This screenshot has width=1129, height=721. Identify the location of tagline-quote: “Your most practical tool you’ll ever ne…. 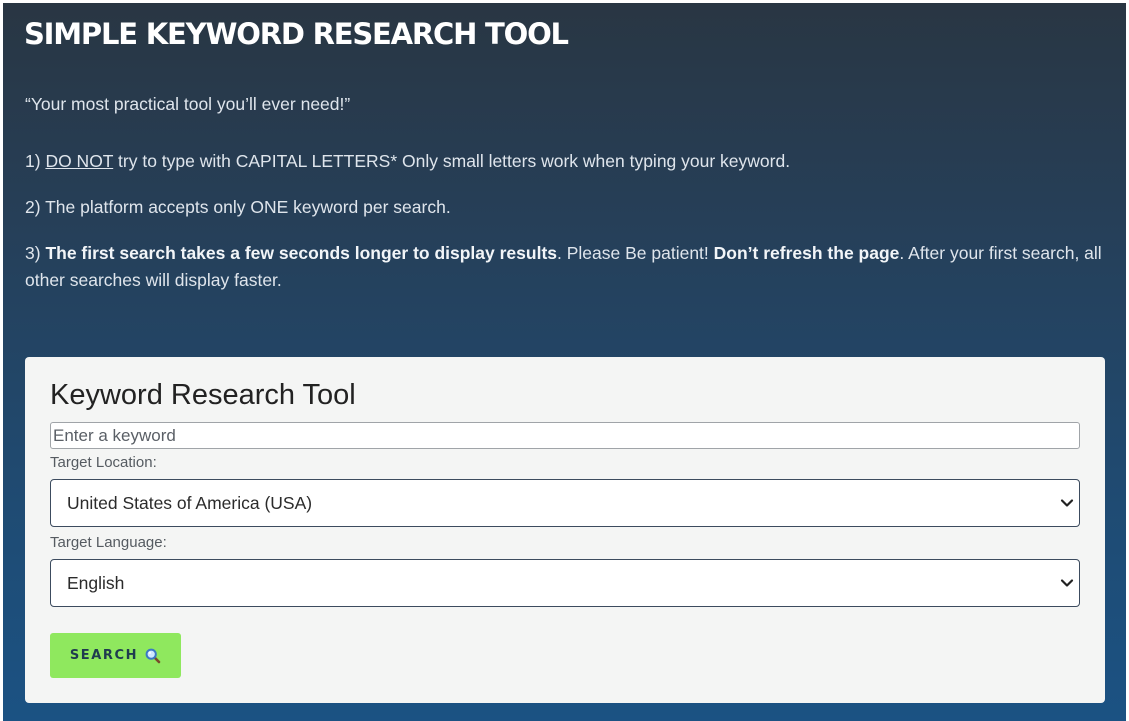
(188, 104).